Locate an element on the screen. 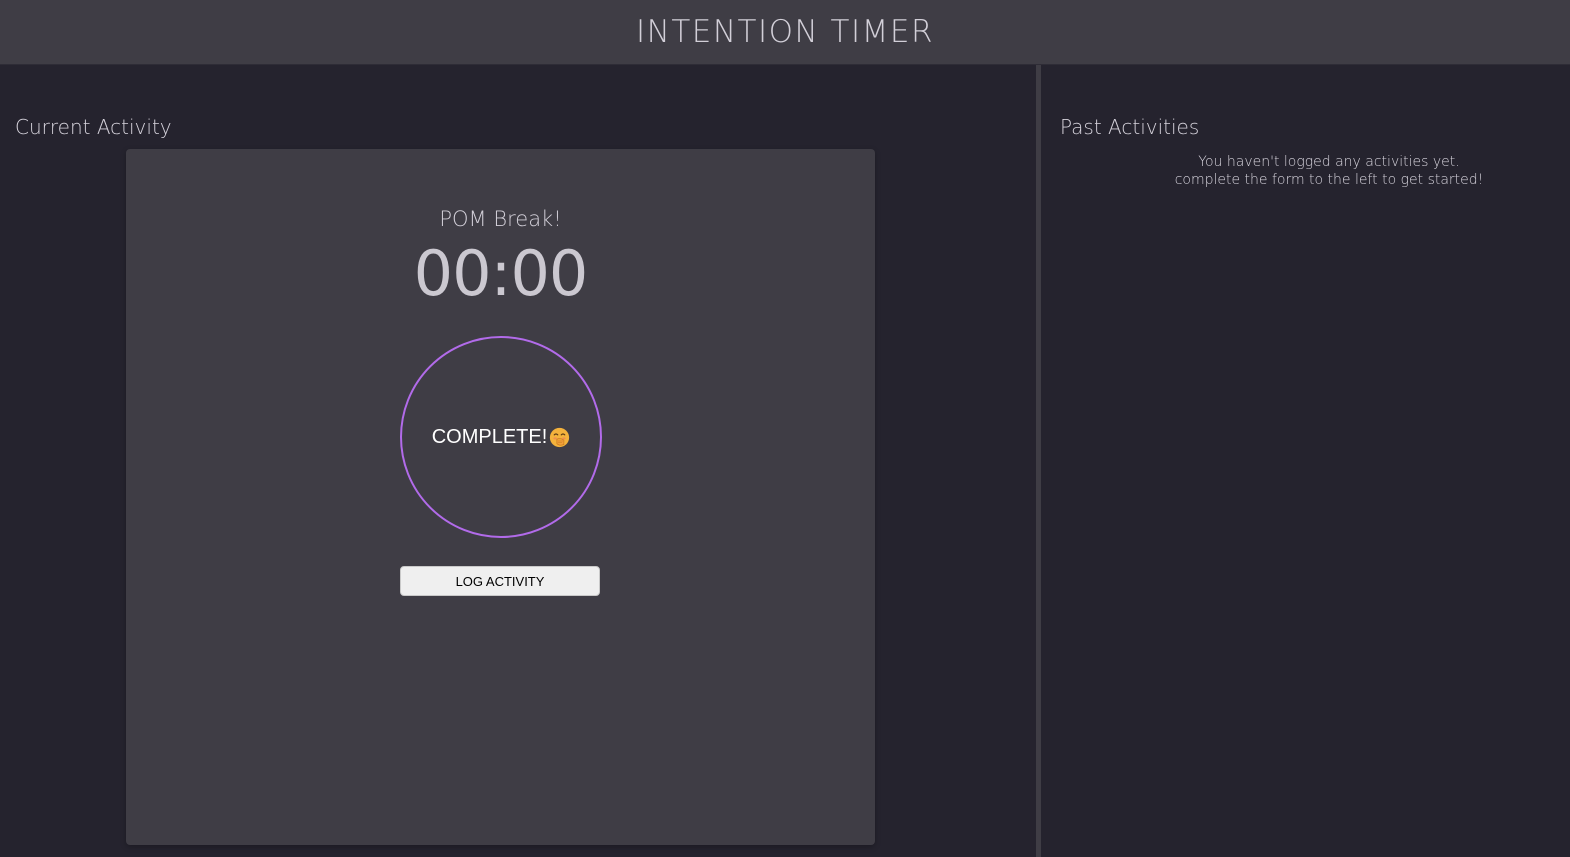 This screenshot has height=857, width=1570. current-activity-heading: Current Activity is located at coordinates (93, 127).